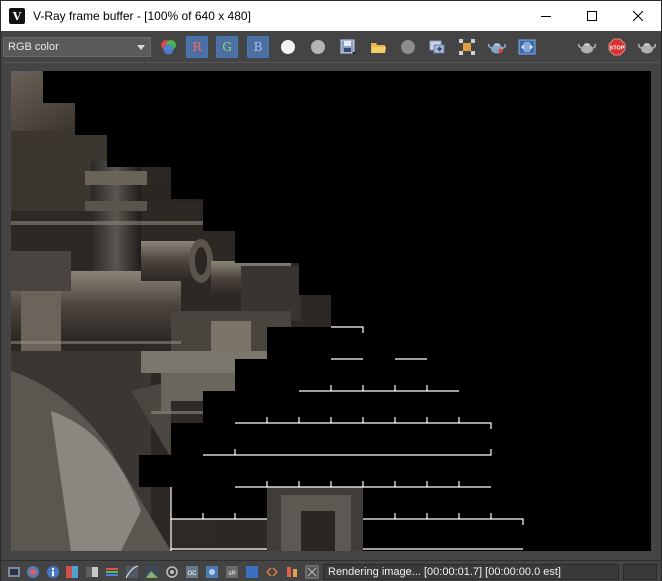  I want to click on exposure-icon, so click(92, 572).